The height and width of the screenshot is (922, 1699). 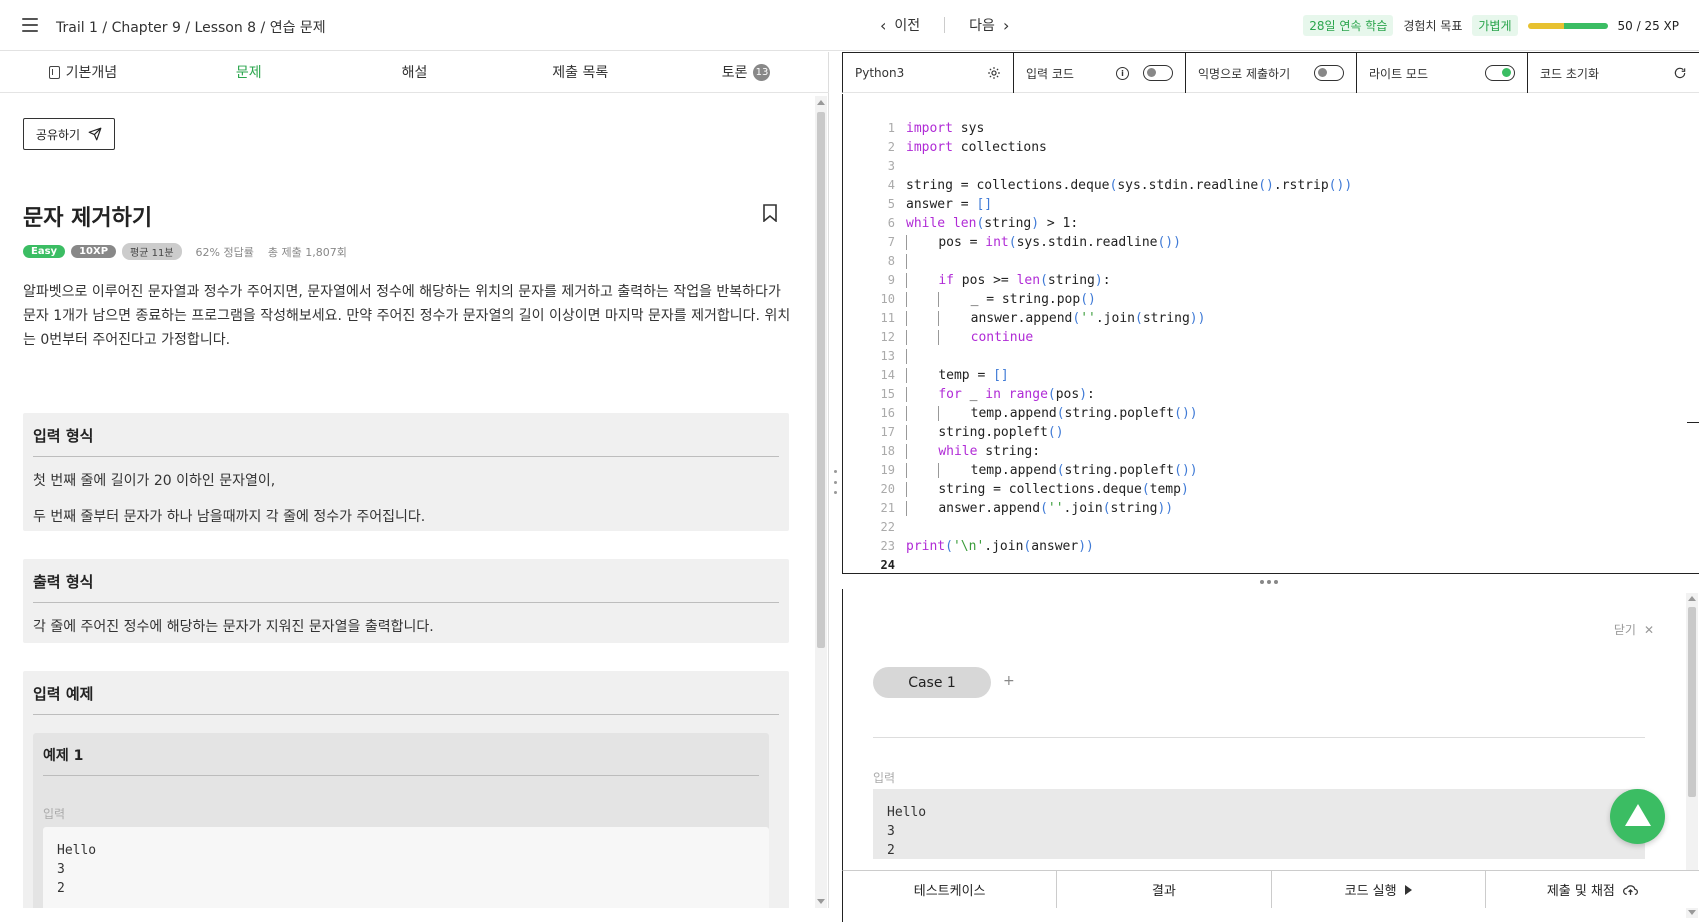 I want to click on bookmark-icon, so click(x=770, y=213).